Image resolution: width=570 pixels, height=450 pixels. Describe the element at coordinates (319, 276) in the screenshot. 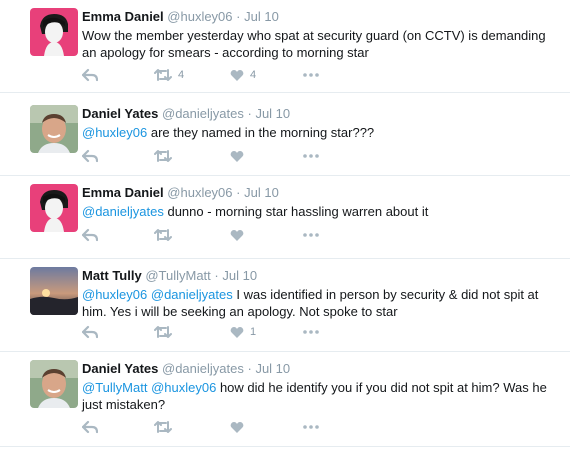

I see `tweet-header: Matt Tully @TullyMatt · Jul 10` at that location.